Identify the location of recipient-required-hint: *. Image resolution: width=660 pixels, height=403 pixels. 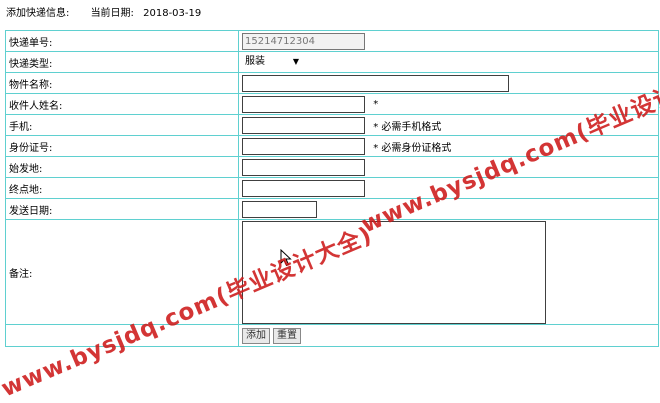
(376, 104).